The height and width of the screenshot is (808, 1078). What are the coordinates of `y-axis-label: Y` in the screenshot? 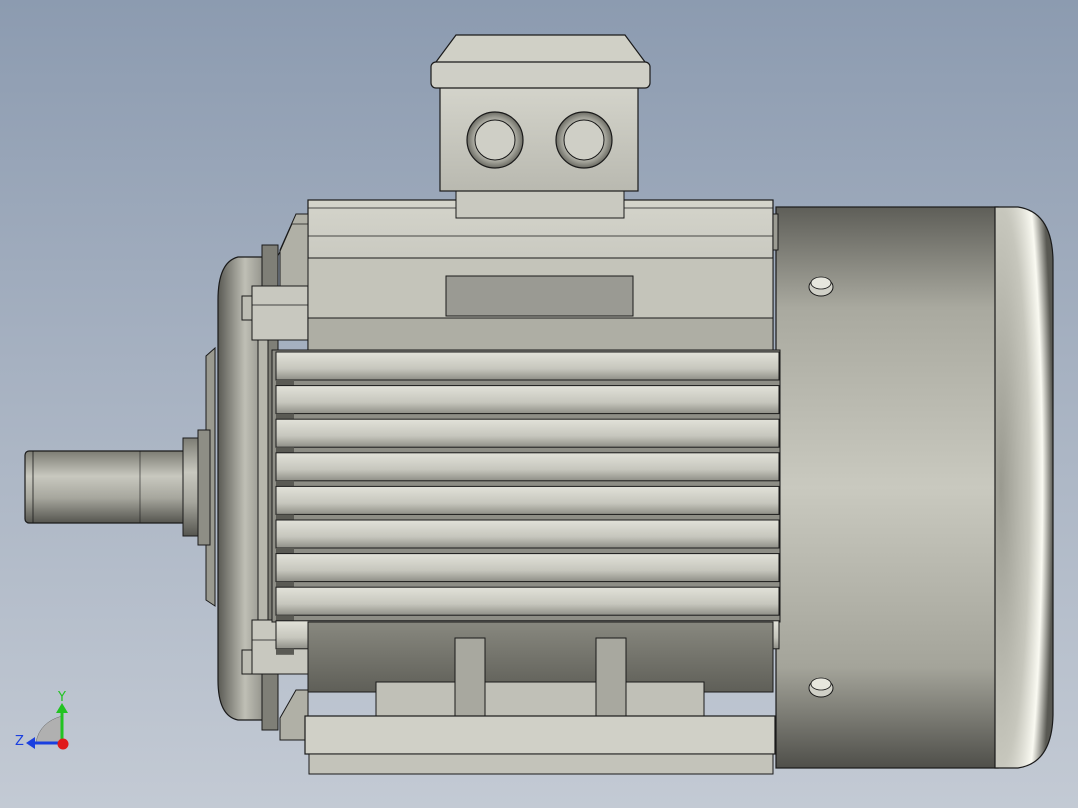 It's located at (61, 697).